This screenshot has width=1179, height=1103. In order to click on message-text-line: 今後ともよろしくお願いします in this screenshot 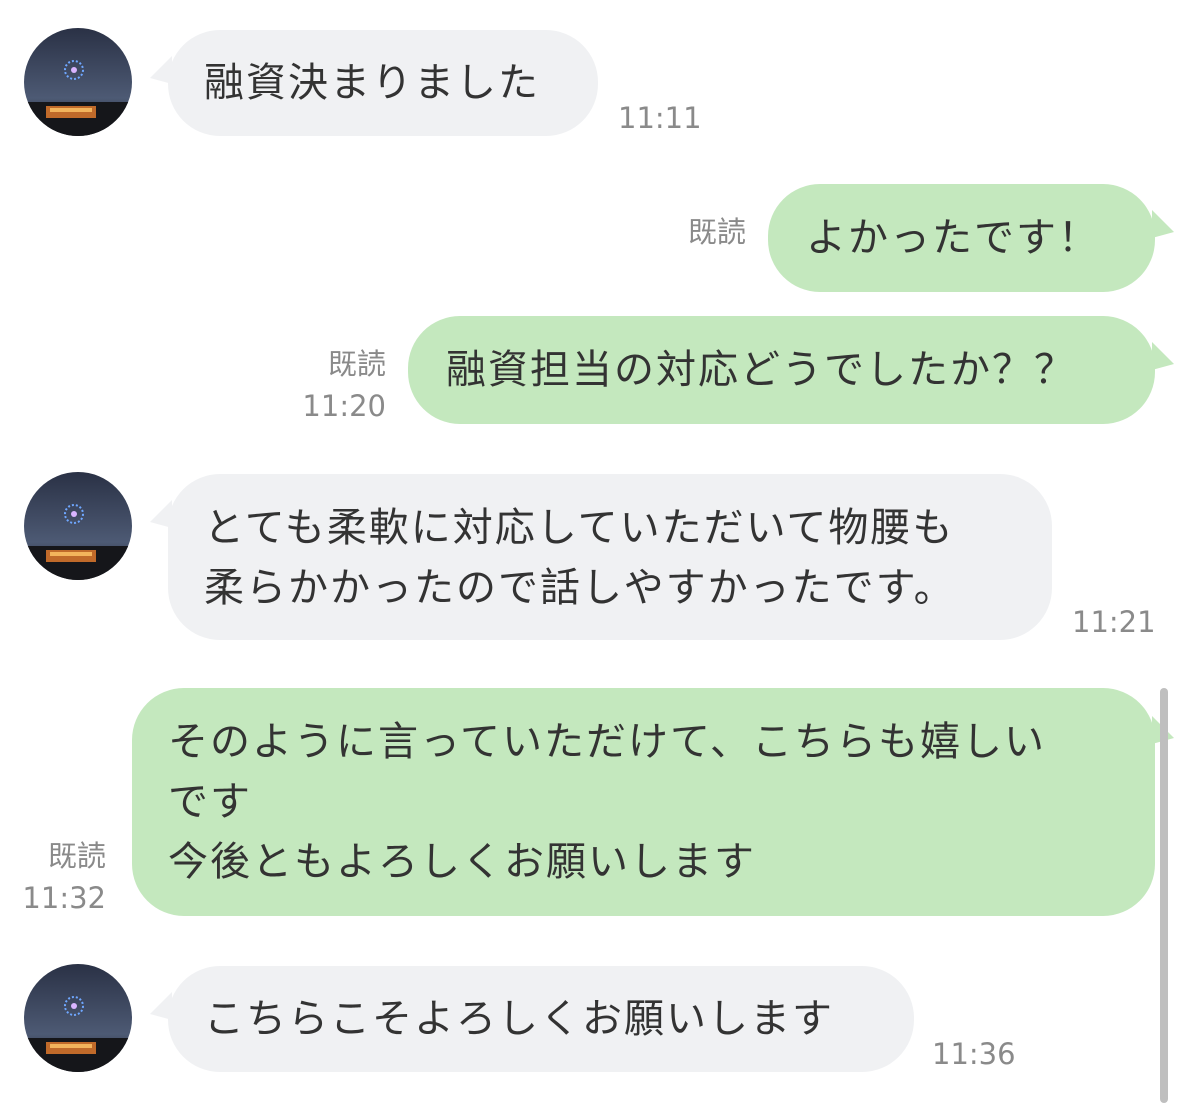, I will do `click(462, 862)`.